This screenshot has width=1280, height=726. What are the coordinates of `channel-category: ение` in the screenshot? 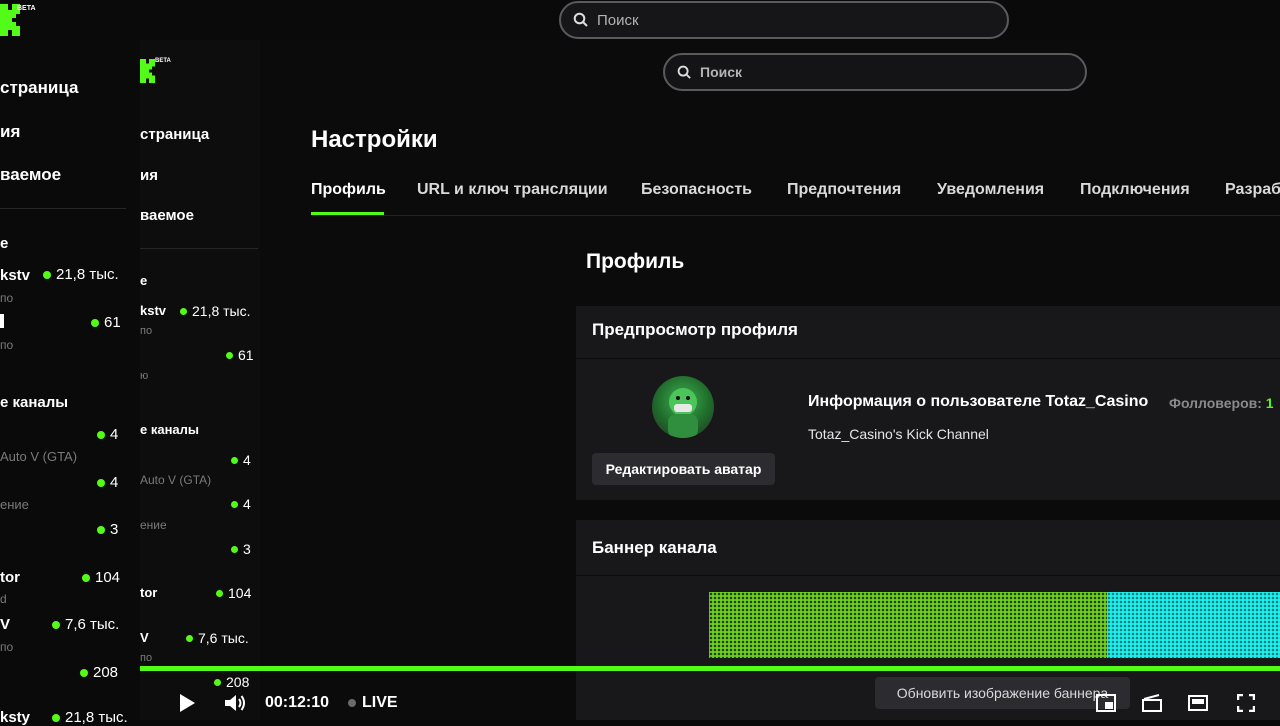 It's located at (153, 525).